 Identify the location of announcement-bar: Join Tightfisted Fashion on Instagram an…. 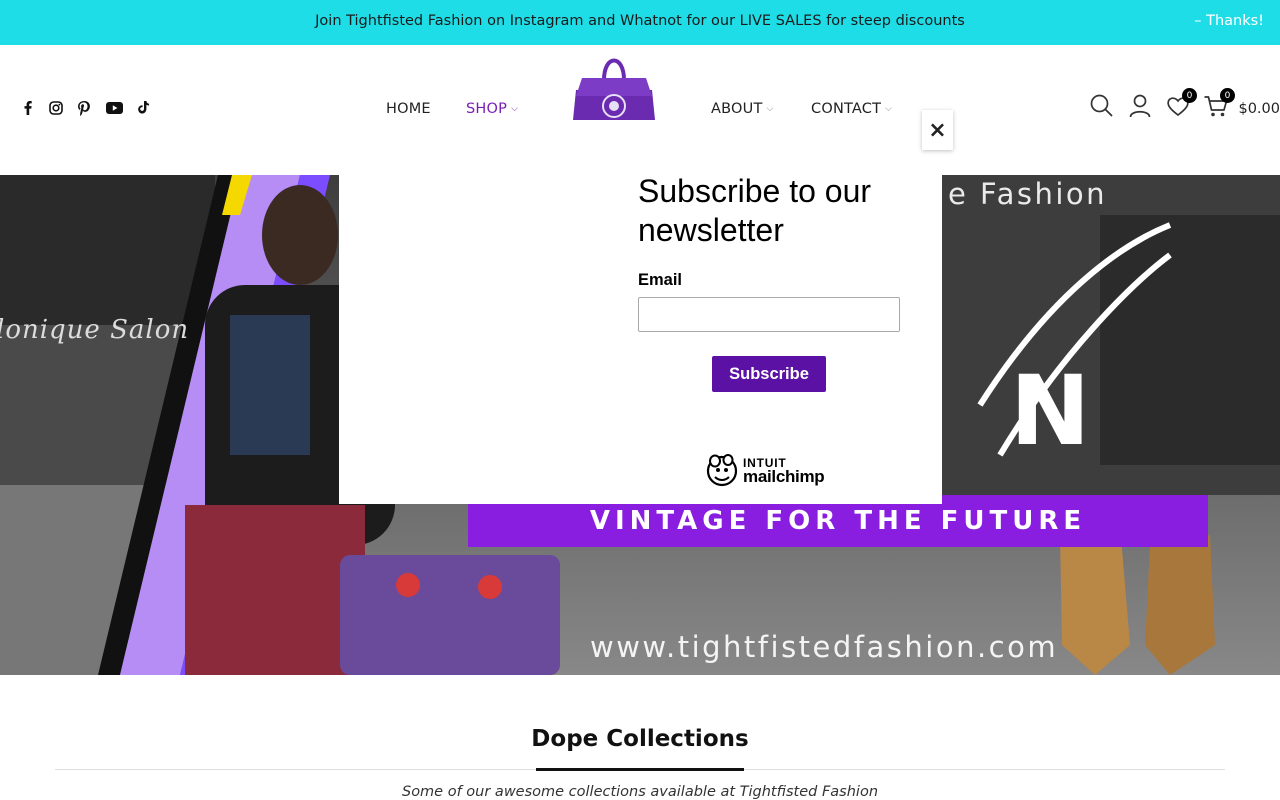
(640, 22).